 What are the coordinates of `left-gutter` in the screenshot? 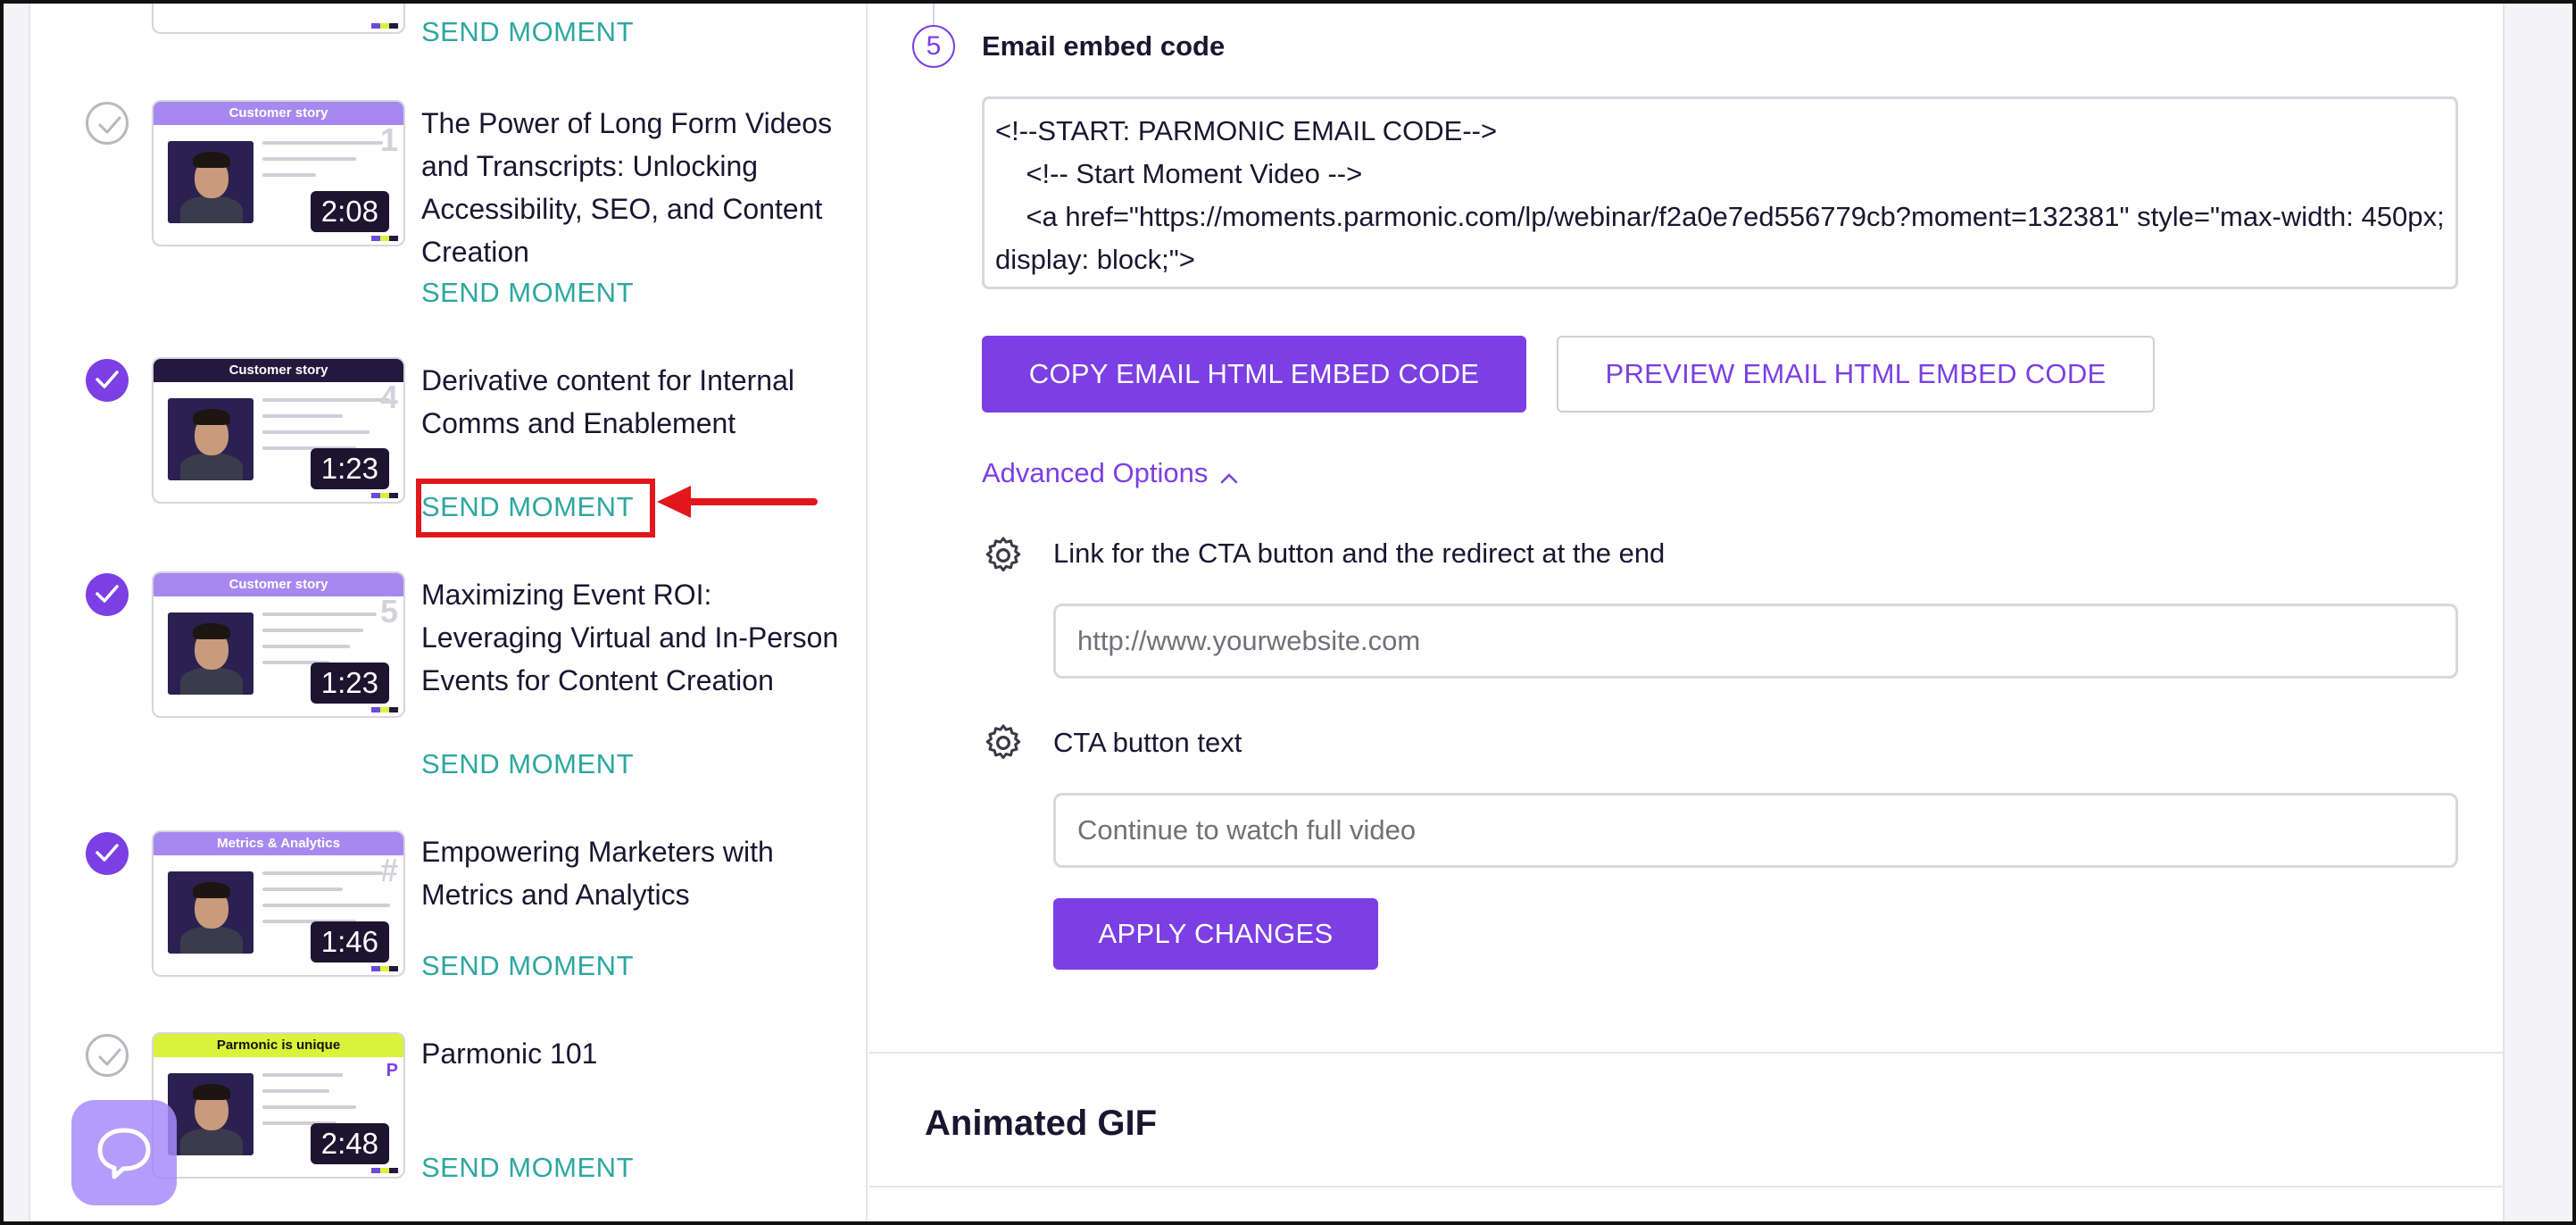 It's located at (17, 613).